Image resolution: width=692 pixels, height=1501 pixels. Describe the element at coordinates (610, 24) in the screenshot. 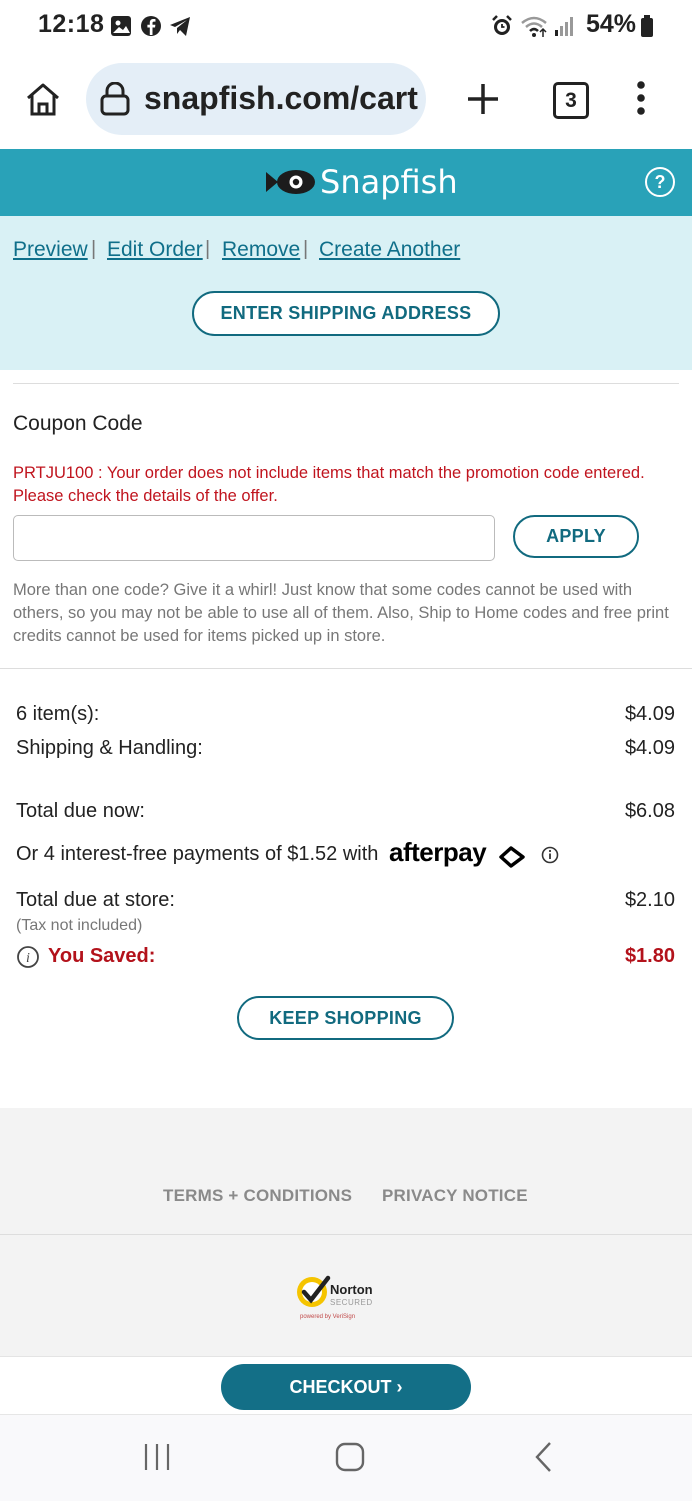

I see `battery-percent: 54%` at that location.